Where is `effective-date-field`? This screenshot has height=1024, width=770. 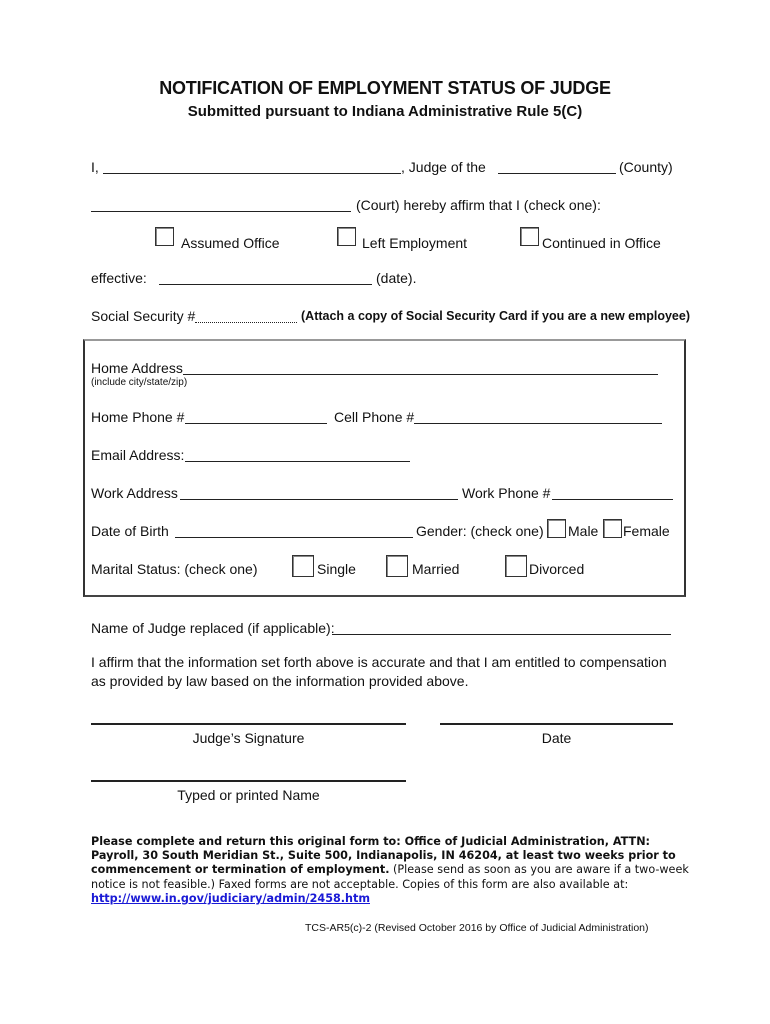
effective-date-field is located at coordinates (265, 284).